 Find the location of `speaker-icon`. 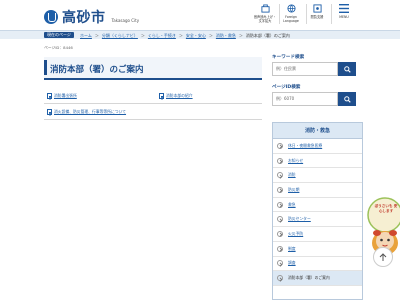

speaker-icon is located at coordinates (265, 8).